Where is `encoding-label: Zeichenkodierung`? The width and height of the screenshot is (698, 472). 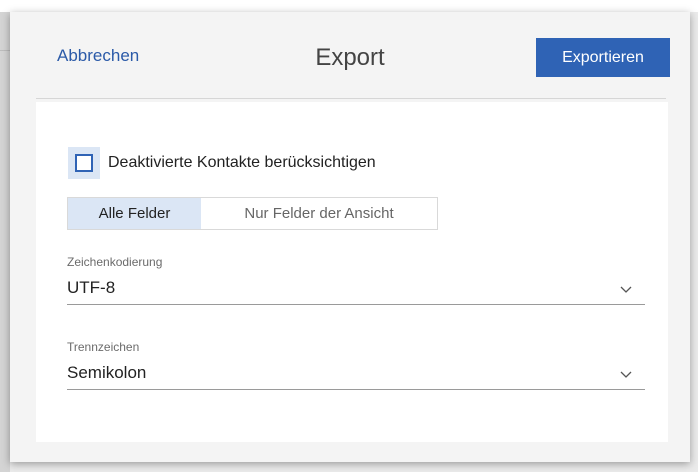
encoding-label: Zeichenkodierung is located at coordinates (115, 262).